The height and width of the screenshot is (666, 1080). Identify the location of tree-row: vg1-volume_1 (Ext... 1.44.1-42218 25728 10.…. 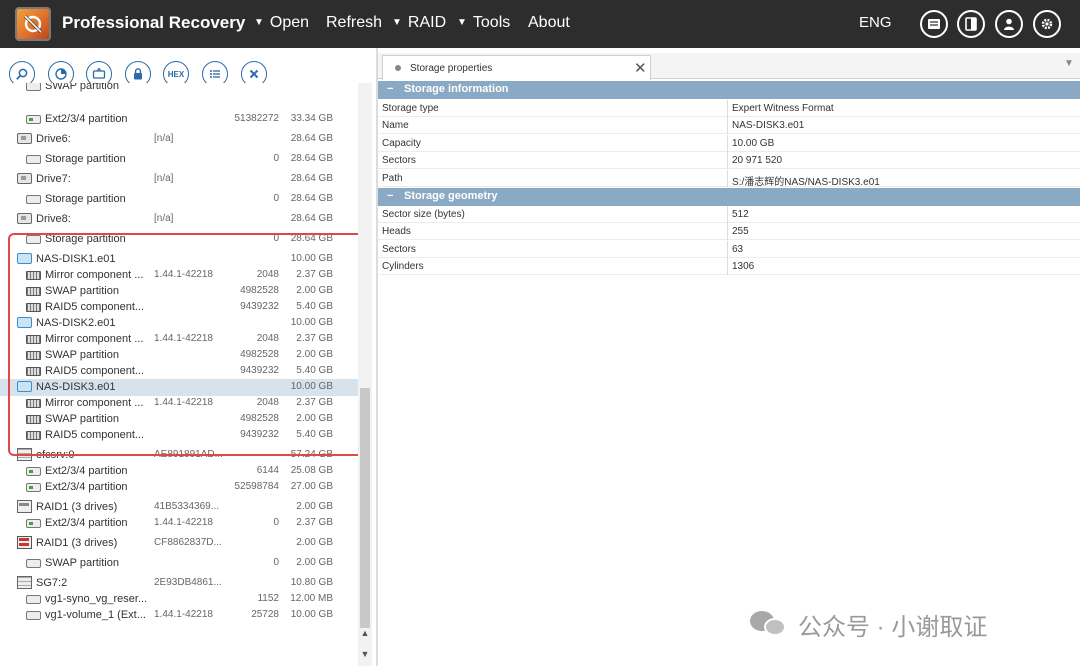
(179, 615).